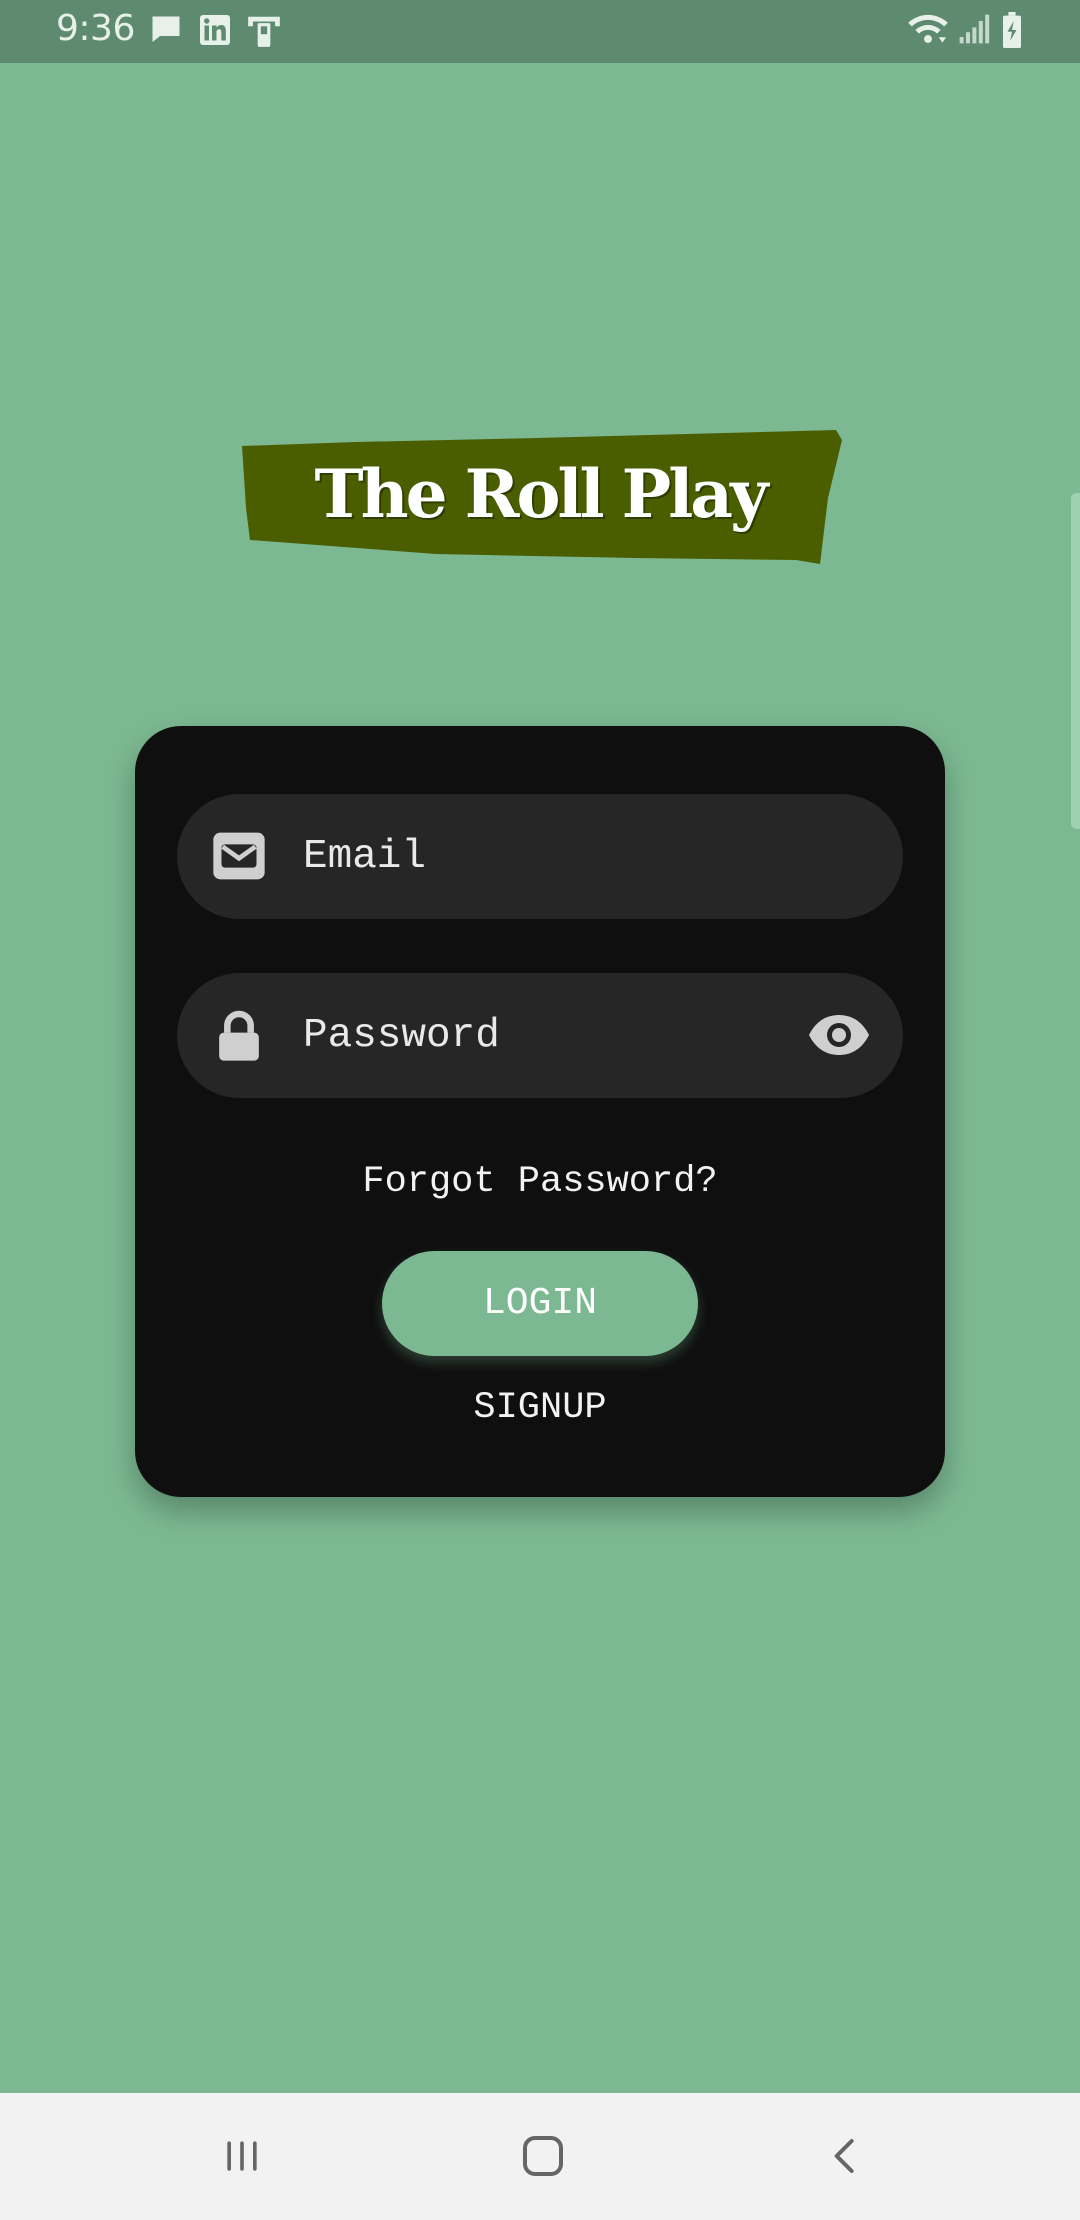  I want to click on navigation-bar, so click(540, 2156).